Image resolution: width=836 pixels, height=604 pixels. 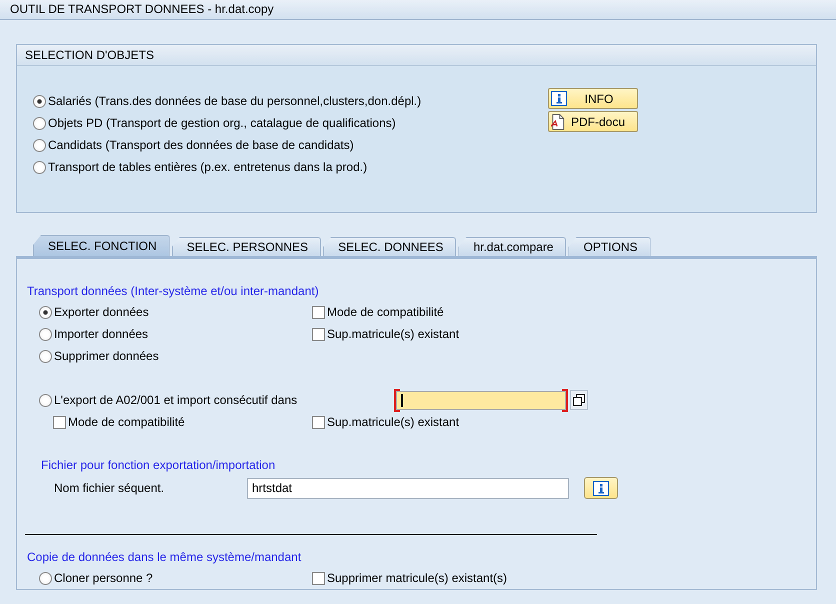 What do you see at coordinates (101, 312) in the screenshot?
I see `radio-label: Exporter données` at bounding box center [101, 312].